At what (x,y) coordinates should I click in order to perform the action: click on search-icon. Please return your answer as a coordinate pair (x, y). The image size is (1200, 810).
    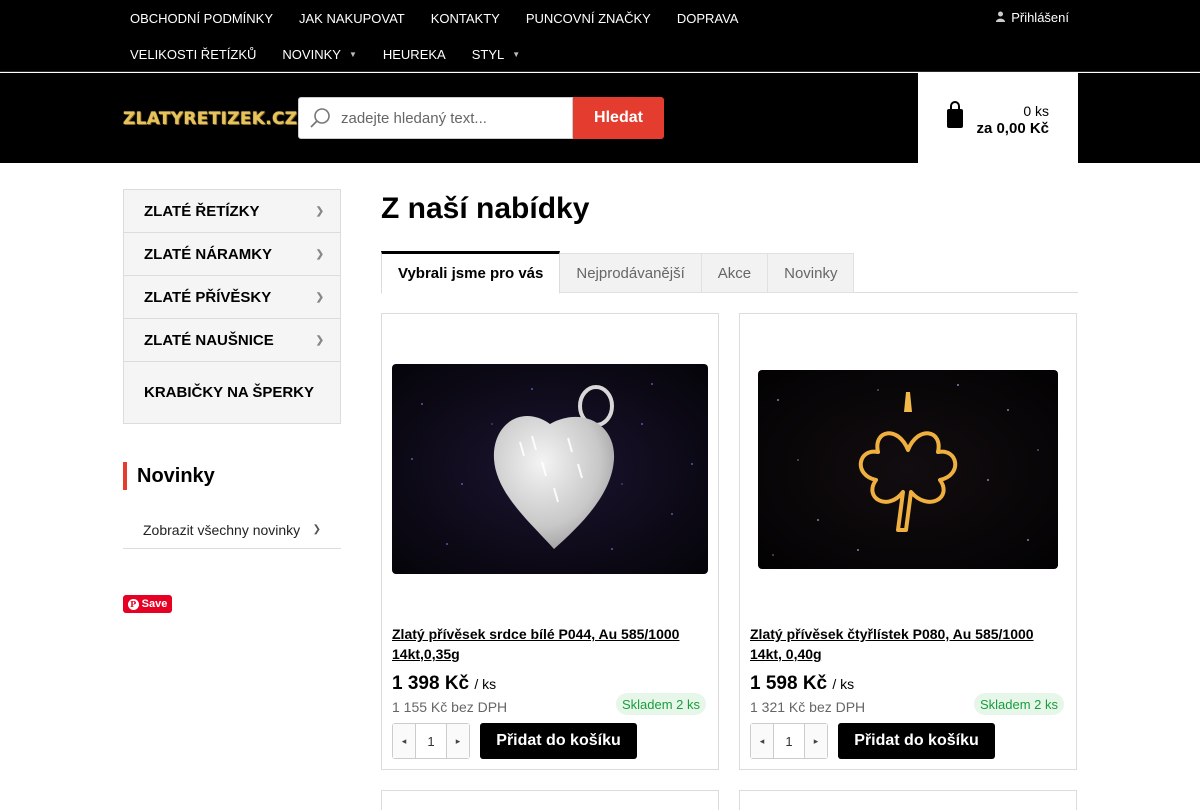
    Looking at the image, I should click on (320, 118).